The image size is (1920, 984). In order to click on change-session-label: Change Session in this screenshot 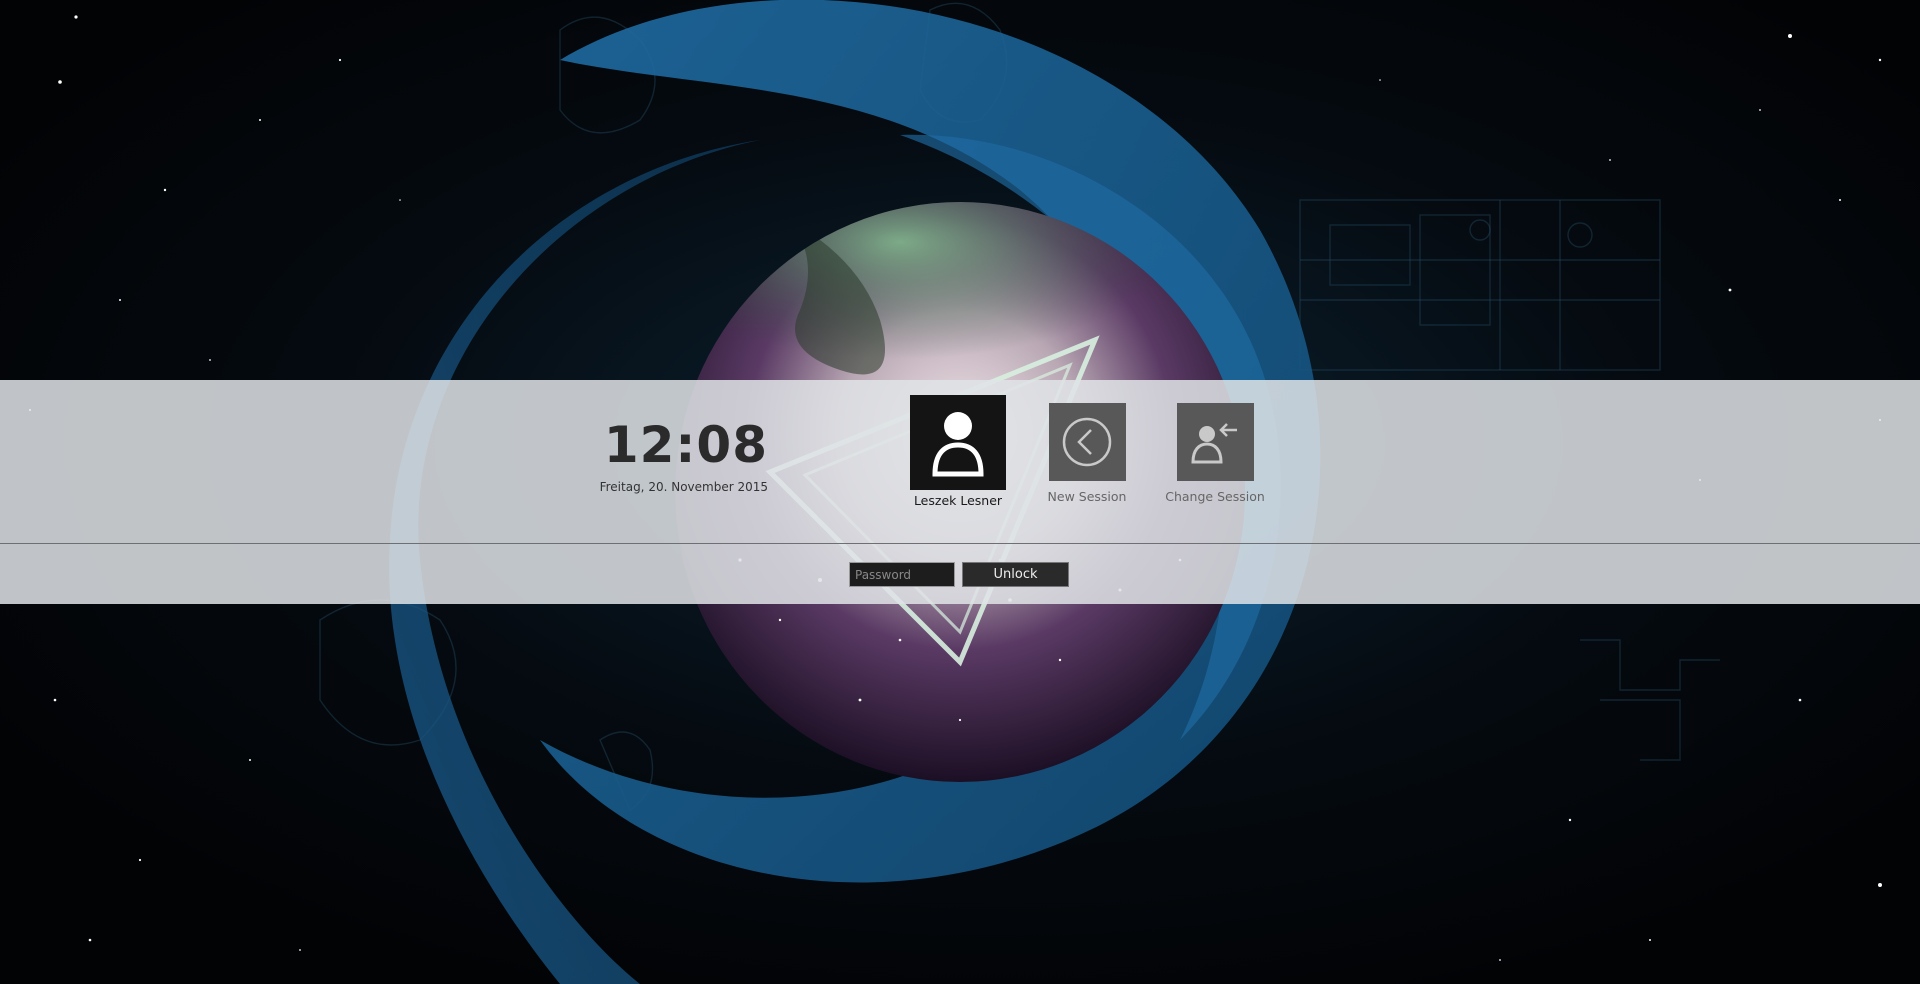, I will do `click(1215, 496)`.